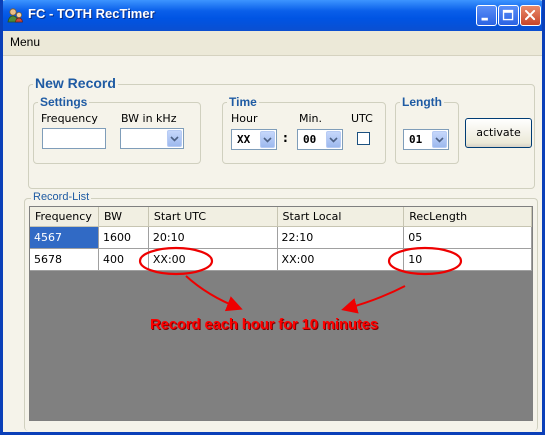  Describe the element at coordinates (373, 299) in the screenshot. I see `annotation-arrow-right` at that location.